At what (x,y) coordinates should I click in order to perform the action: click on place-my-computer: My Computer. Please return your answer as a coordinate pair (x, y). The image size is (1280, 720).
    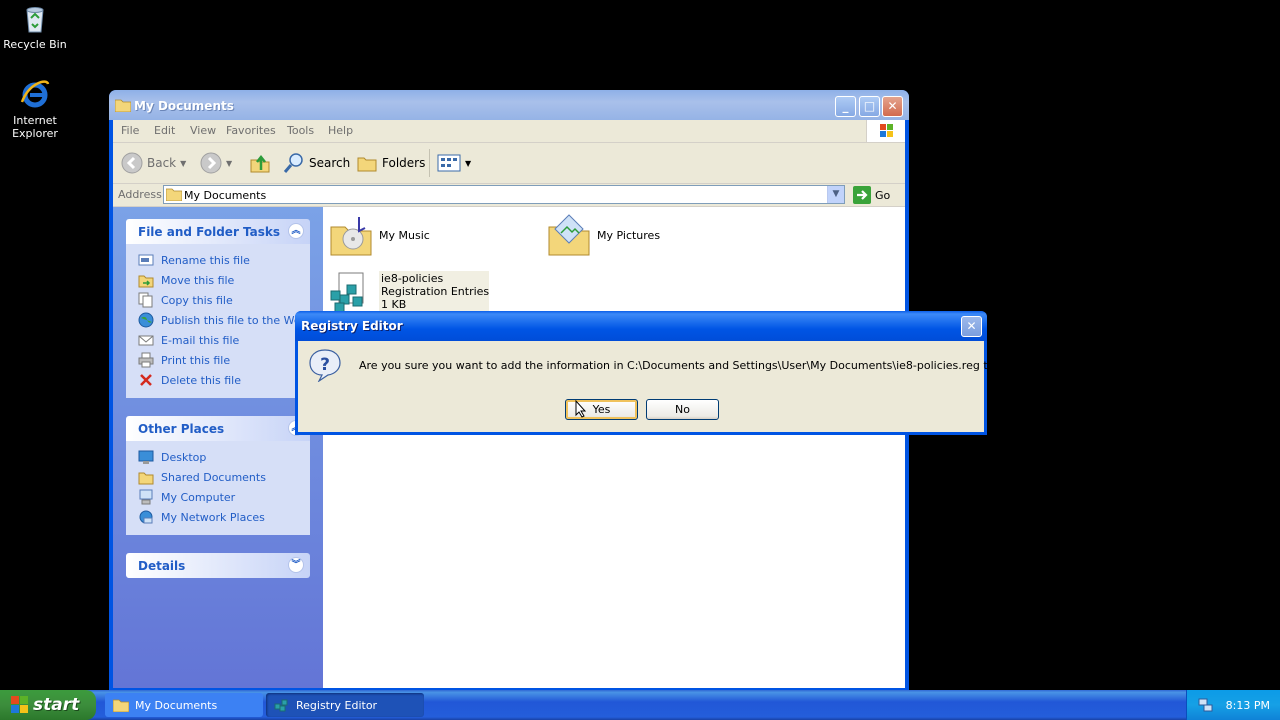
    Looking at the image, I should click on (218, 497).